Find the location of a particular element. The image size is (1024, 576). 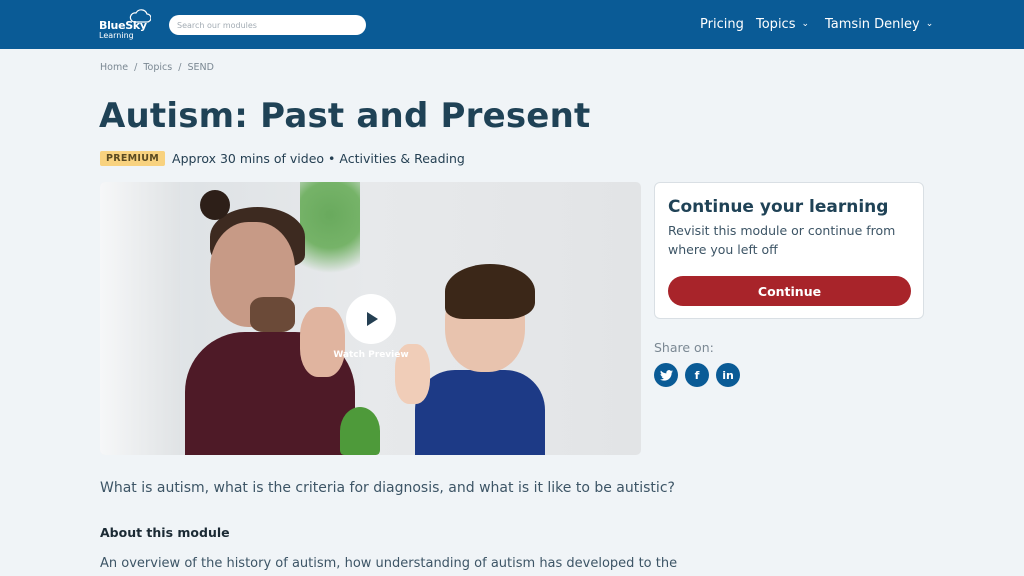

video-thumbnail-man-hands is located at coordinates (322, 342).